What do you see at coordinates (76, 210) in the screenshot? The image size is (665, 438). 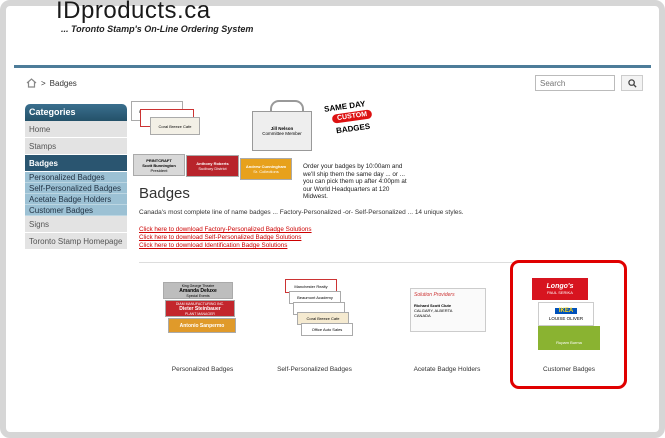 I see `sidebar-subitem-customer-badges: Customer Badges` at bounding box center [76, 210].